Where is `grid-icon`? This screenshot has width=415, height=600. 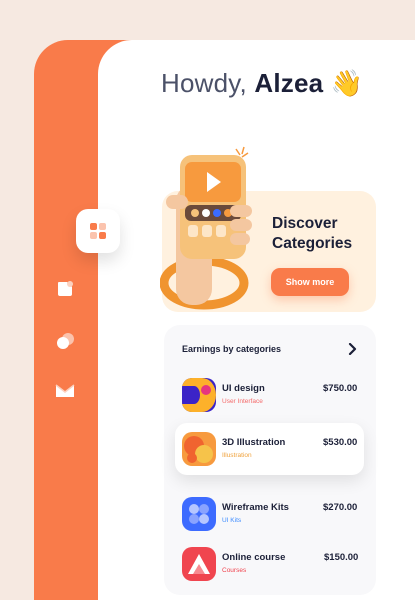
grid-icon is located at coordinates (98, 231).